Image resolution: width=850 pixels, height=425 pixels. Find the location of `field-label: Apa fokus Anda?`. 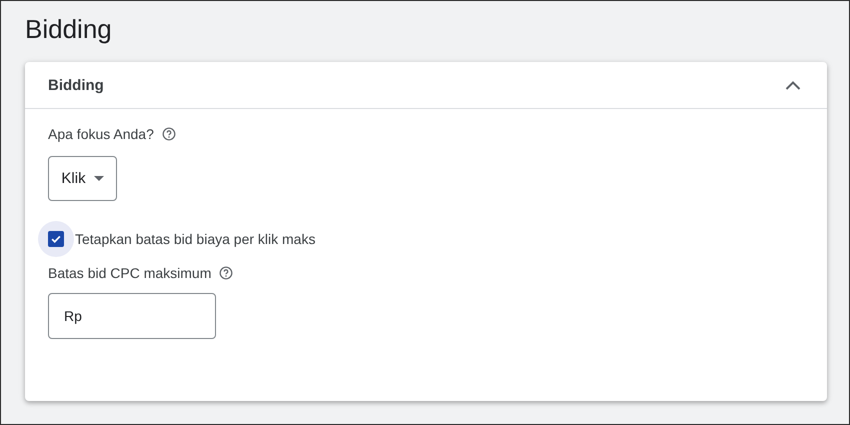

field-label: Apa fokus Anda? is located at coordinates (101, 134).